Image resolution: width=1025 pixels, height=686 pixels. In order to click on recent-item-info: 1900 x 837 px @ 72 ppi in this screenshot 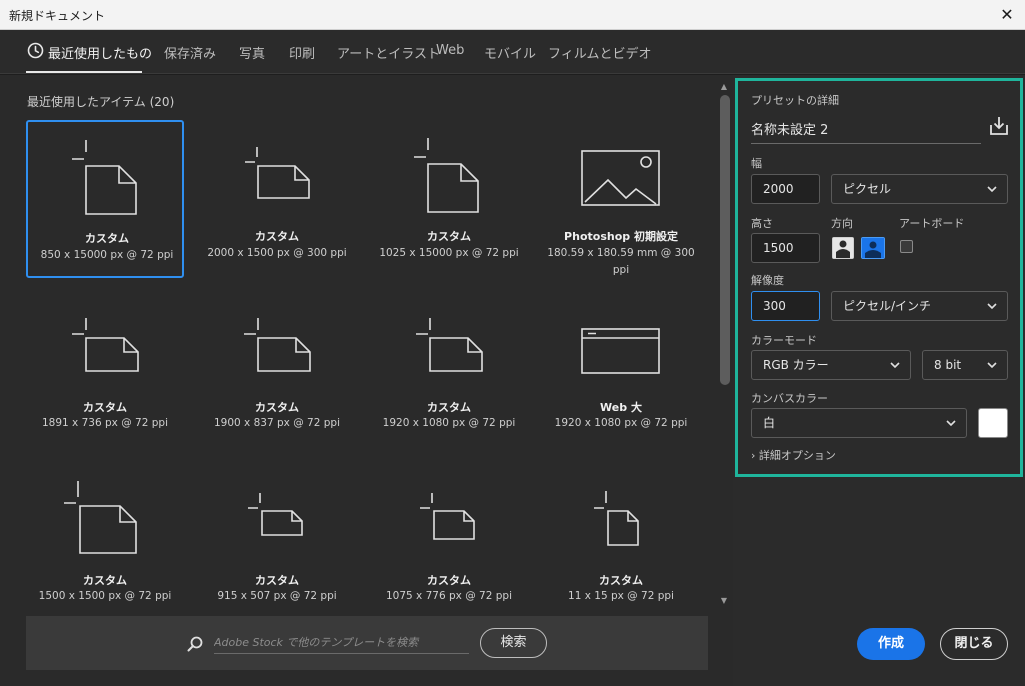, I will do `click(277, 423)`.